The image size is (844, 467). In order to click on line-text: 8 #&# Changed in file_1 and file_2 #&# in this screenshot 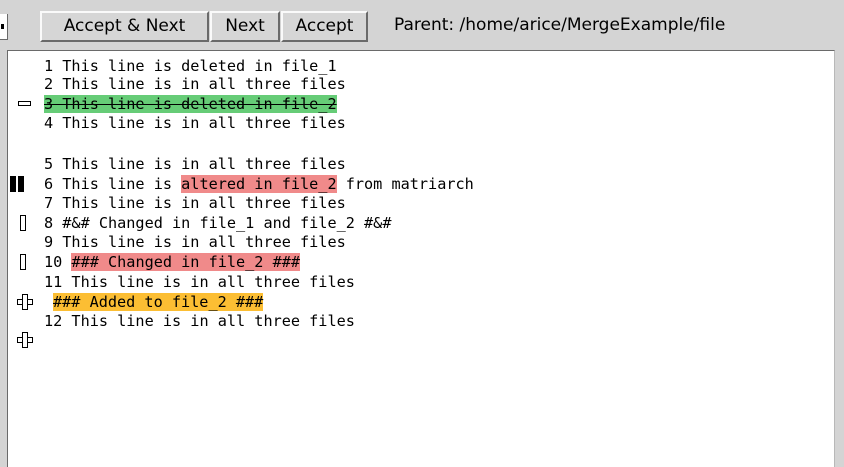, I will do `click(218, 223)`.